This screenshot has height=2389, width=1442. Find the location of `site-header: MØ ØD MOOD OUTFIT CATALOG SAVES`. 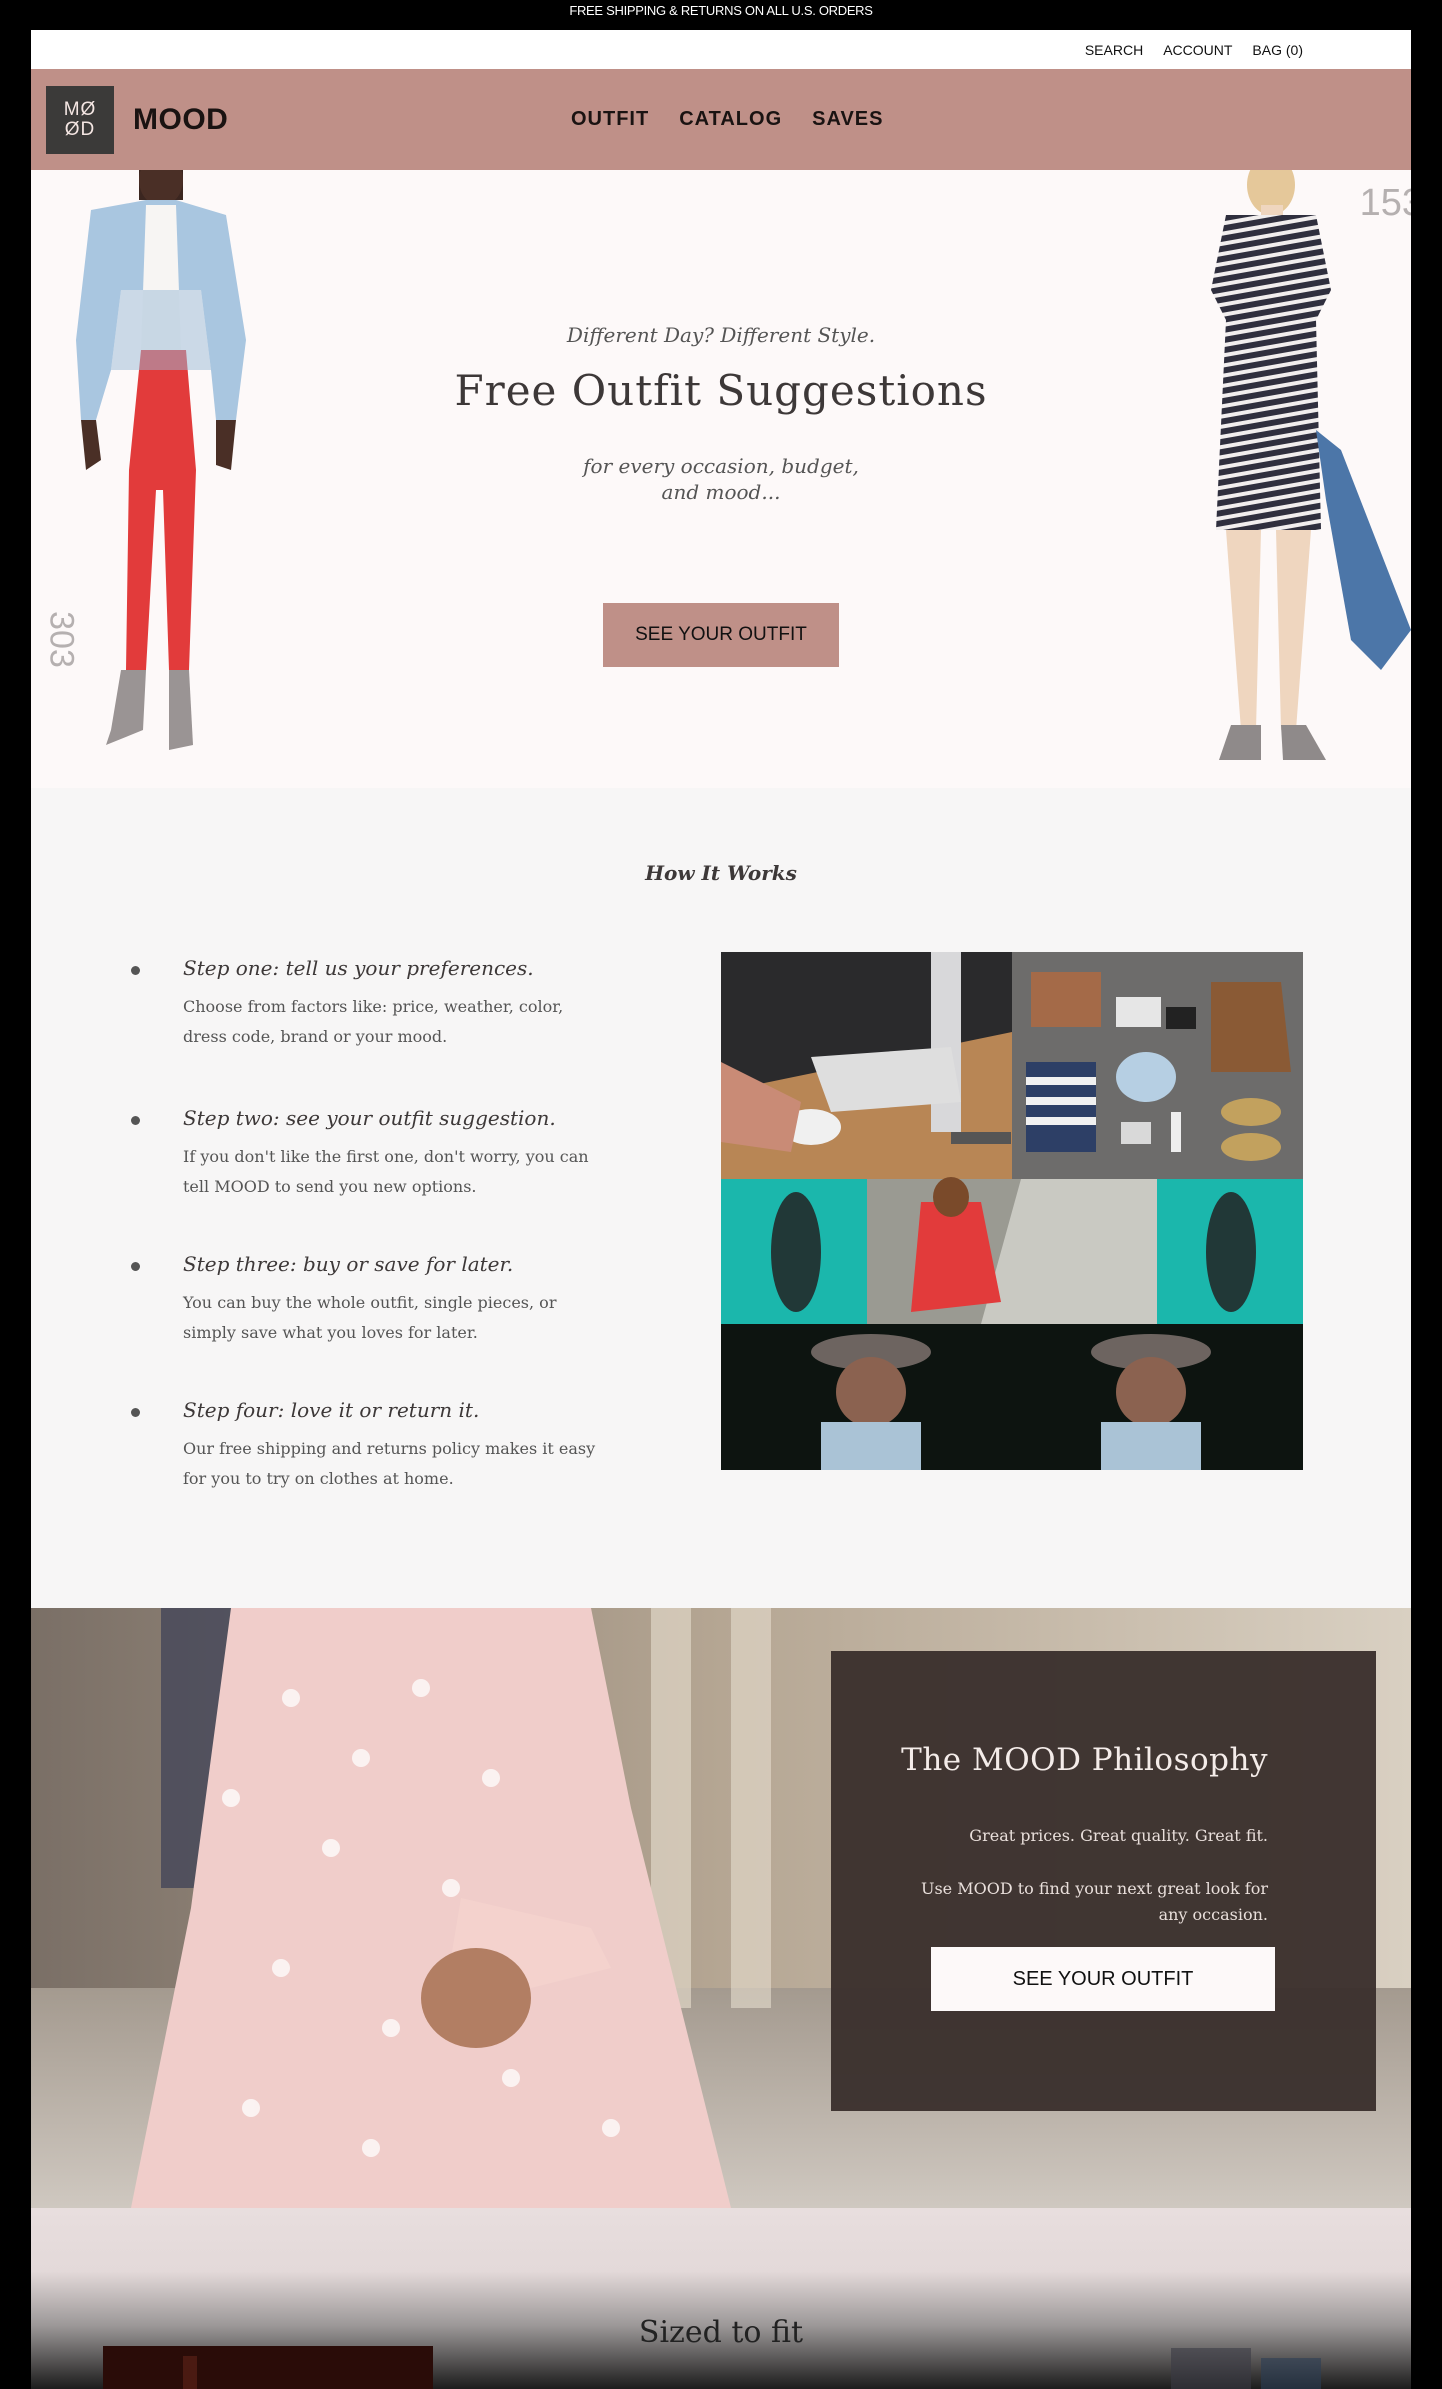

site-header: MØ ØD MOOD OUTFIT CATALOG SAVES is located at coordinates (721, 119).